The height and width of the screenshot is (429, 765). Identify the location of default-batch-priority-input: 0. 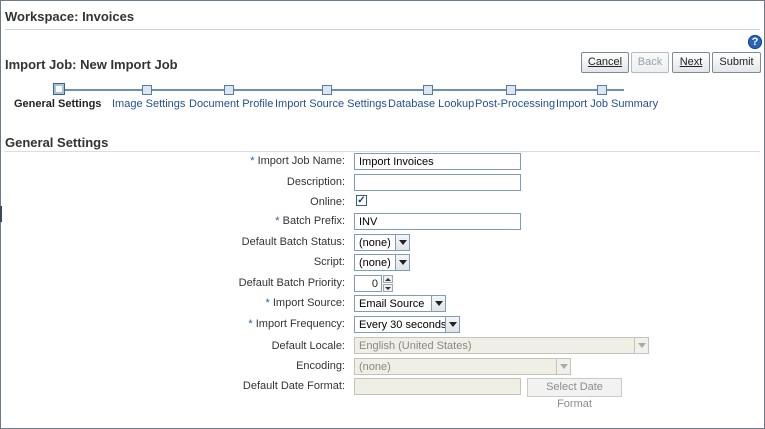
(368, 283).